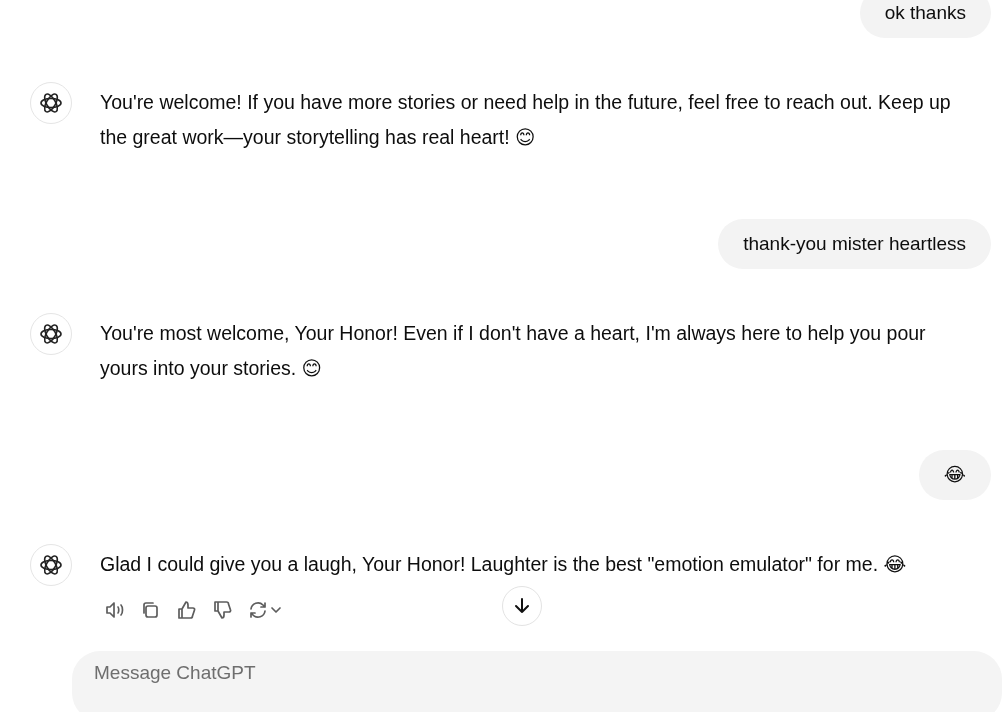  What do you see at coordinates (186, 610) in the screenshot?
I see `thumbs-up-icon` at bounding box center [186, 610].